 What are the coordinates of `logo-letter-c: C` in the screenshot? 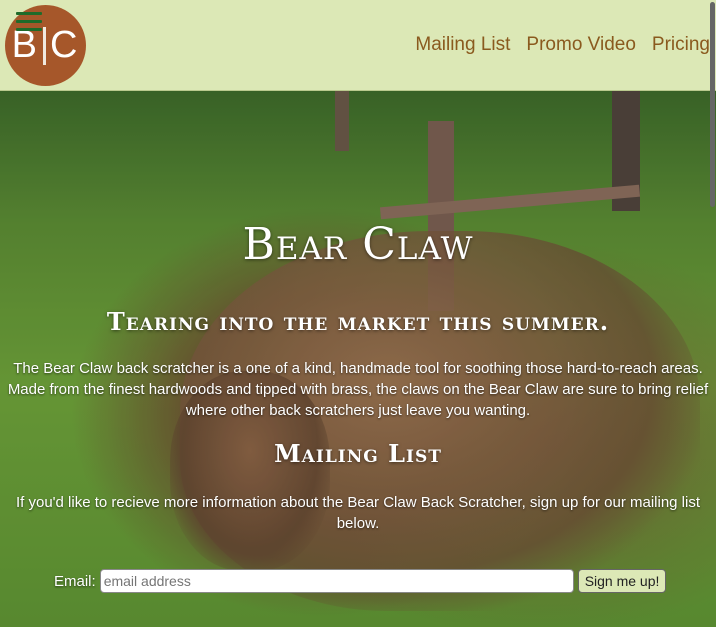 It's located at (64, 45).